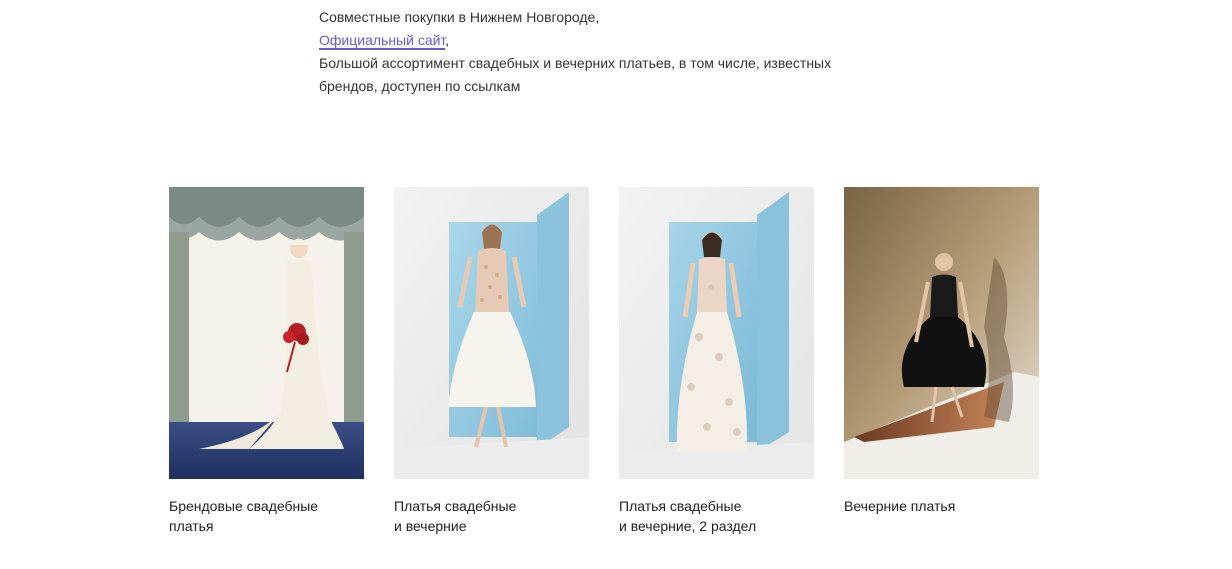 The height and width of the screenshot is (569, 1232). Describe the element at coordinates (491, 516) in the screenshot. I see `card-caption: Платья свадебные и вечерние` at that location.